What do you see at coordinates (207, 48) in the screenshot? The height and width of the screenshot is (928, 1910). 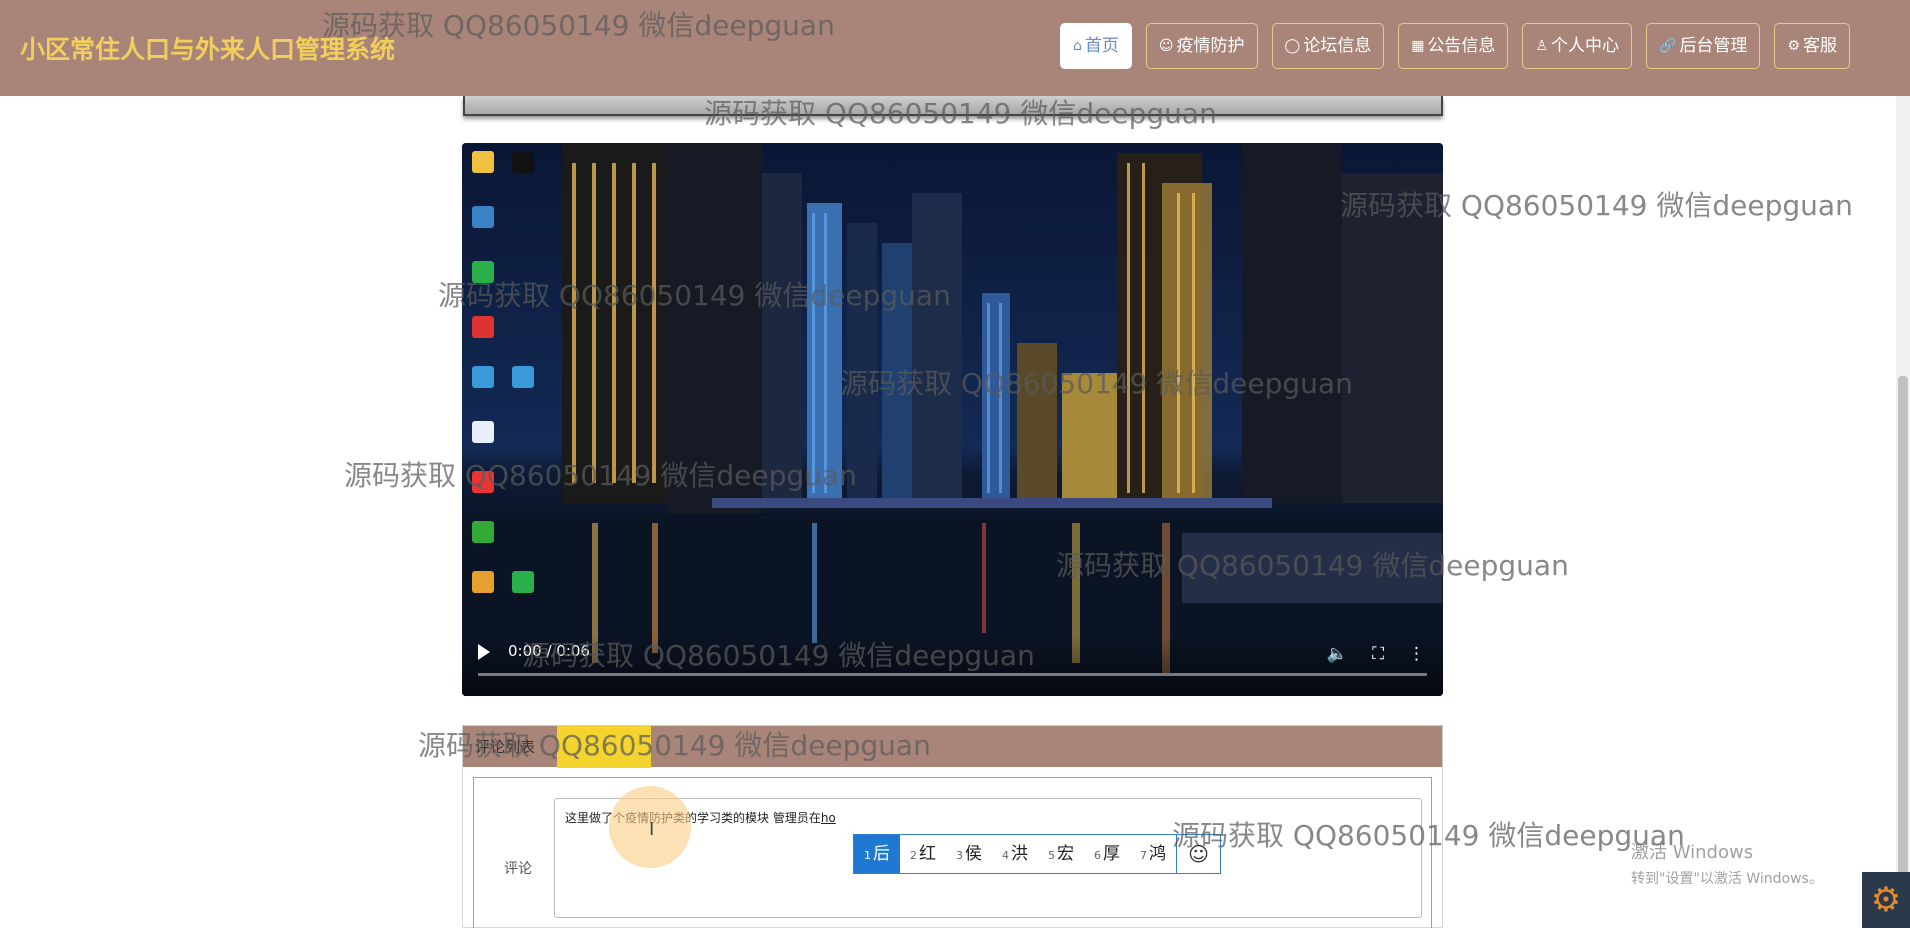 I see `site-title: 小区常住人口与外来人口管理系统` at bounding box center [207, 48].